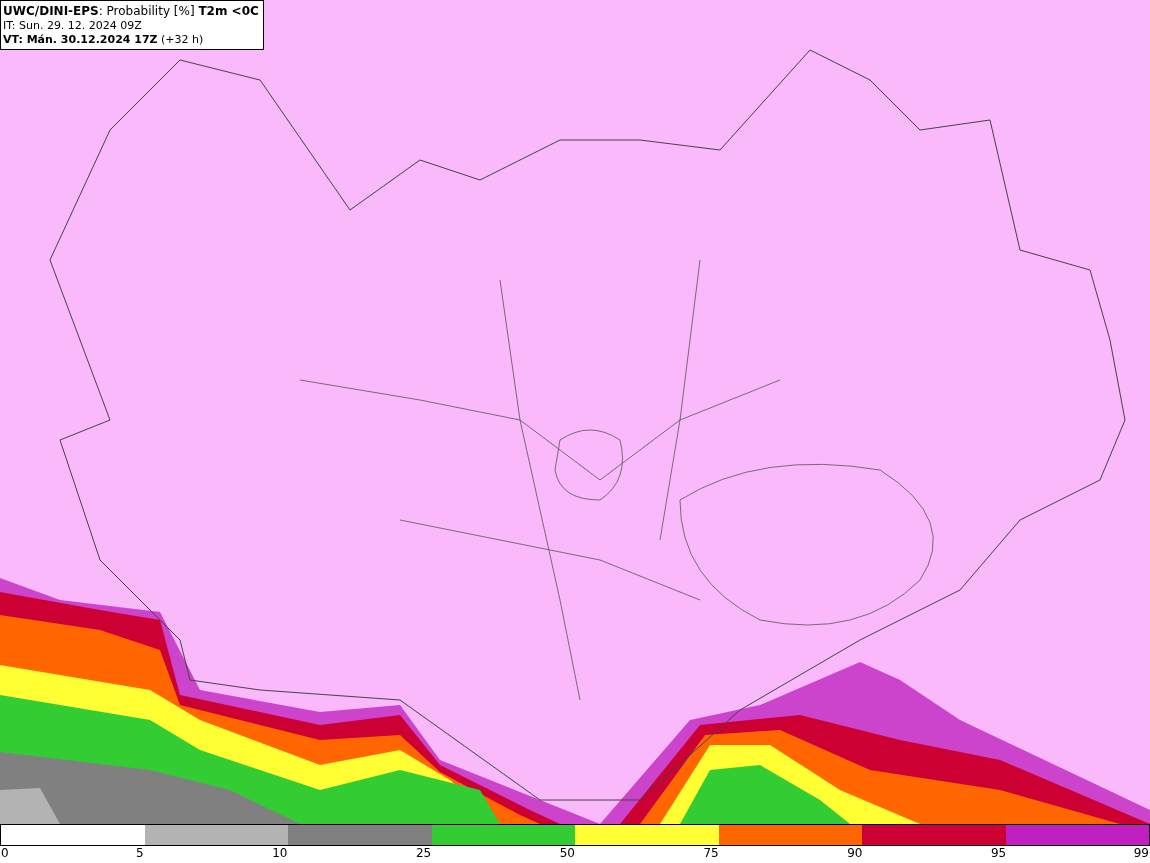 This screenshot has height=863, width=1150. I want to click on scale-label: 5, so click(140, 853).